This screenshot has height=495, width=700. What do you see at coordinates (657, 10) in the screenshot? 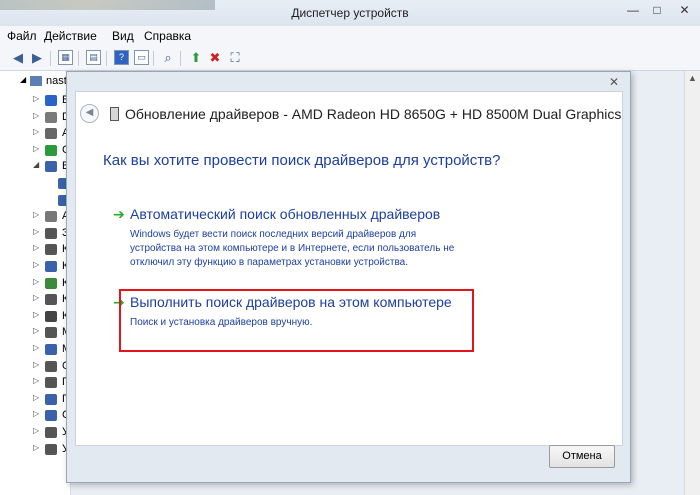
I see `maximize-button: □` at bounding box center [657, 10].